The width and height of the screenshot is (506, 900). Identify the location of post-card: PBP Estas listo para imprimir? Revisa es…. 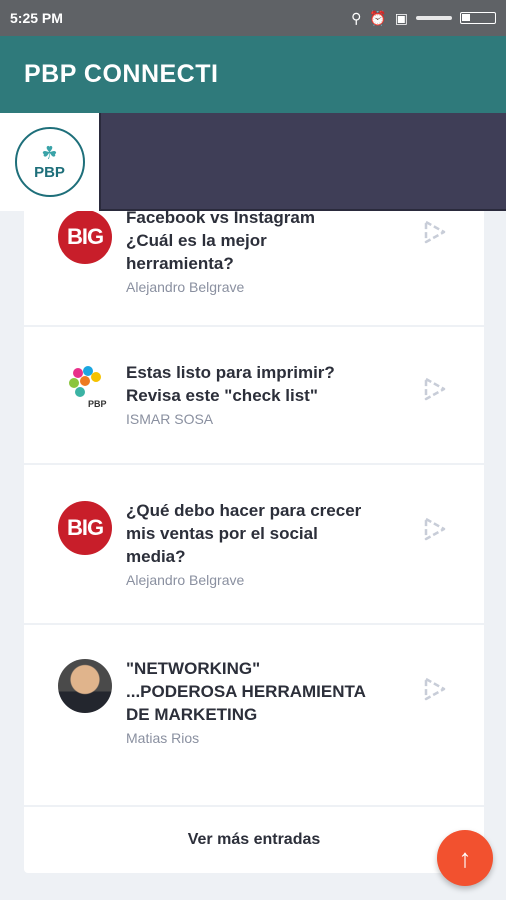
(254, 396).